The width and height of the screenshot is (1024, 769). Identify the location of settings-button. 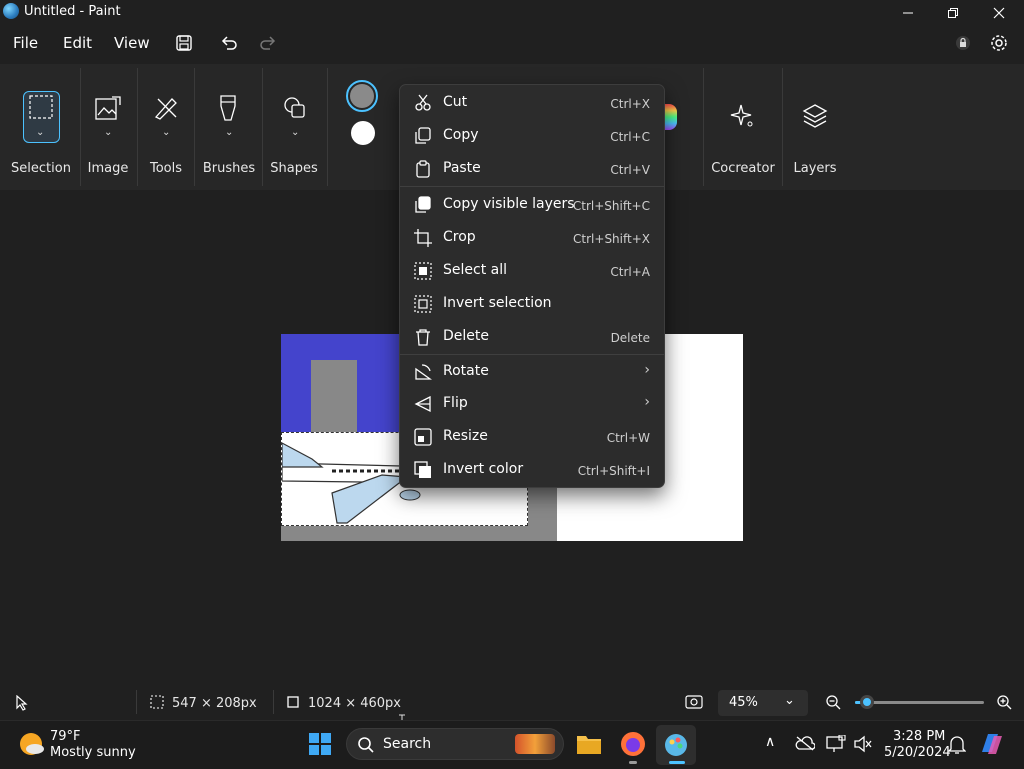
(999, 43).